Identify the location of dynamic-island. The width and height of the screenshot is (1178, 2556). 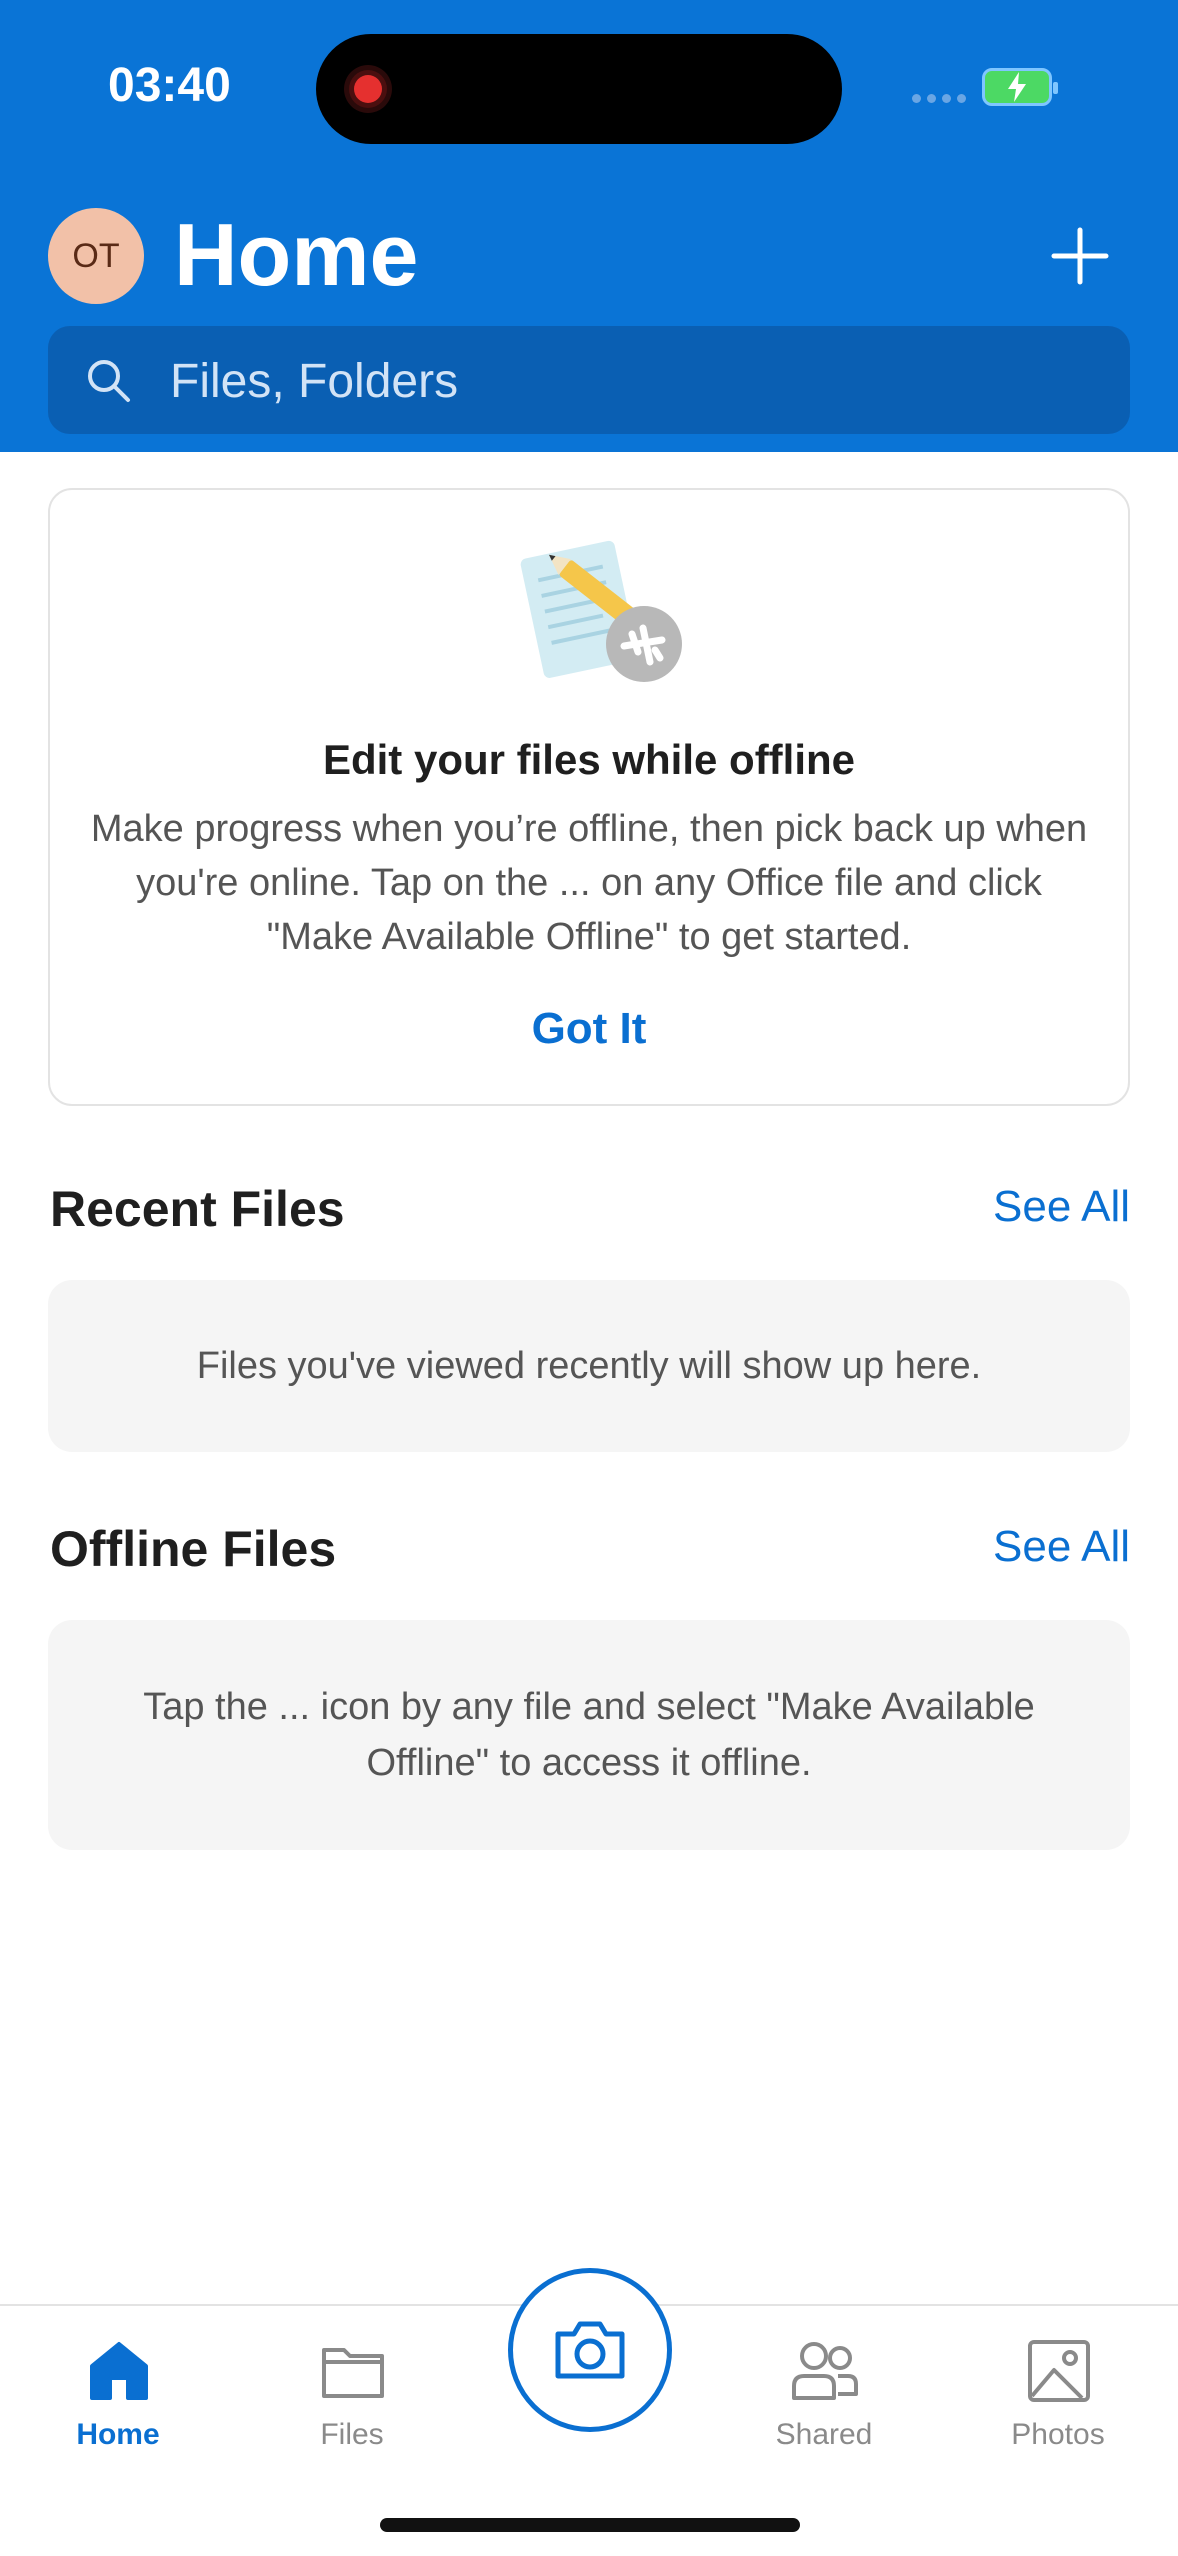
(579, 89).